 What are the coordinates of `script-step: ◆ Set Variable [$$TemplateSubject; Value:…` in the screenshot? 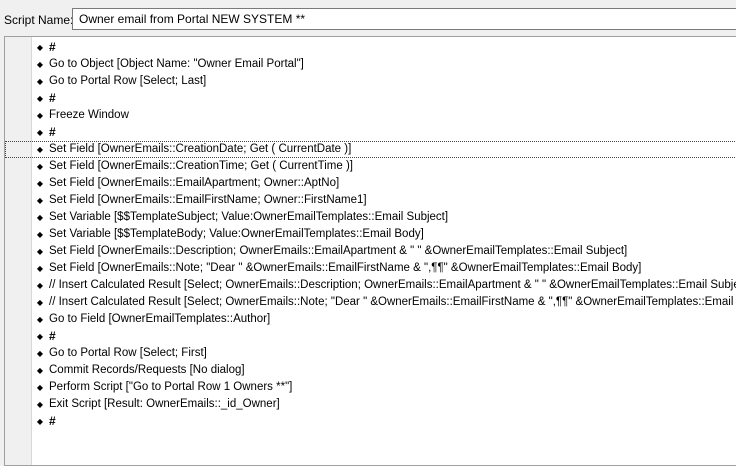 It's located at (370, 217).